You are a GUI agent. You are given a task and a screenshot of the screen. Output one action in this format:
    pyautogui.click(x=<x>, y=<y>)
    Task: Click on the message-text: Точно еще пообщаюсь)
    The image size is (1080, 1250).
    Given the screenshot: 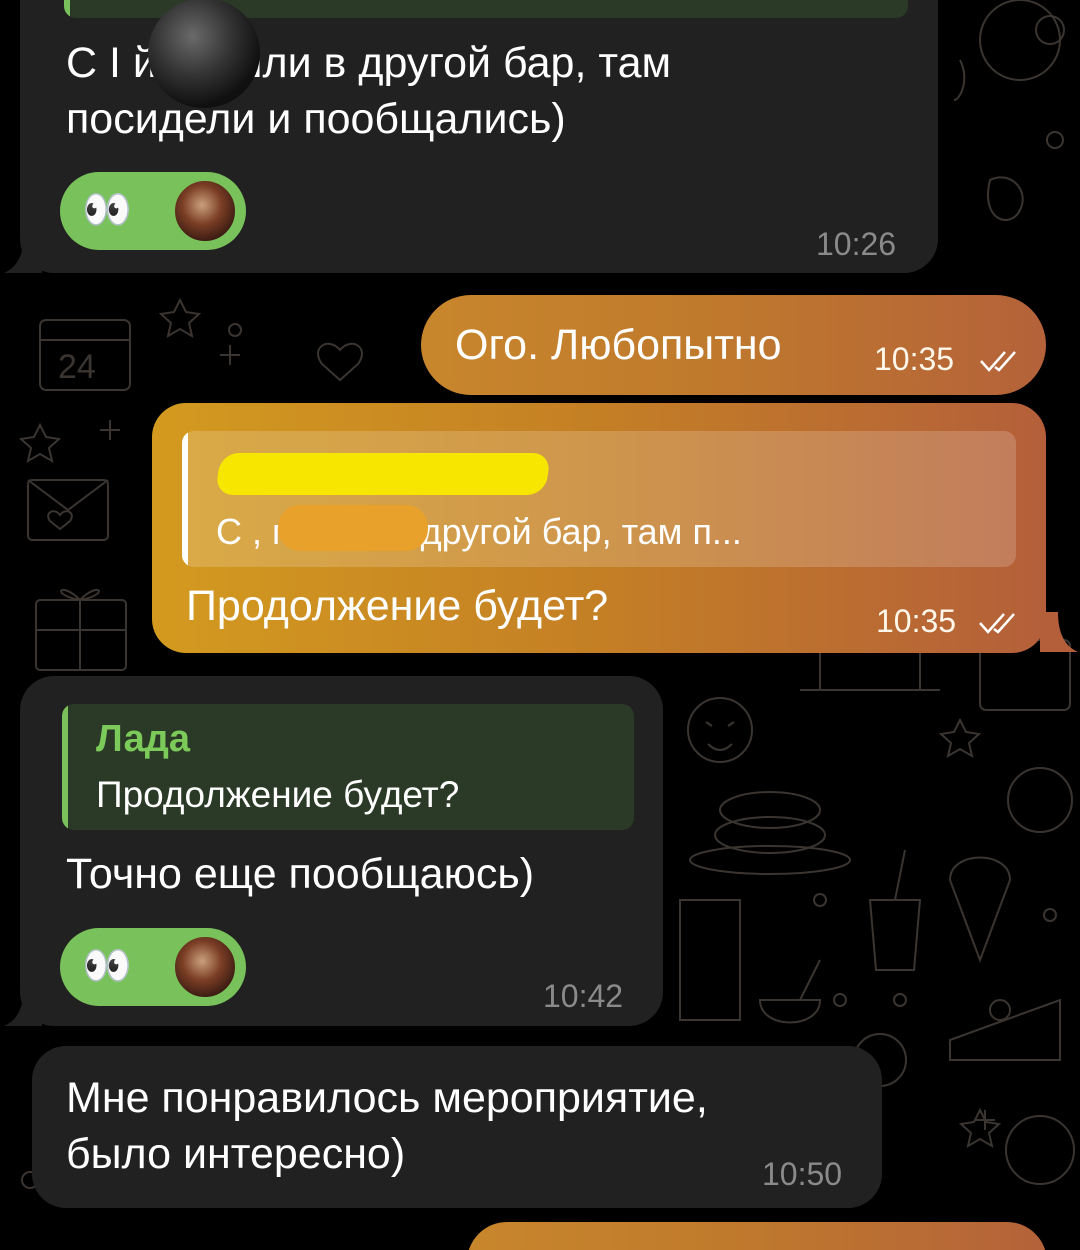 What is the action you would take?
    pyautogui.click(x=300, y=874)
    